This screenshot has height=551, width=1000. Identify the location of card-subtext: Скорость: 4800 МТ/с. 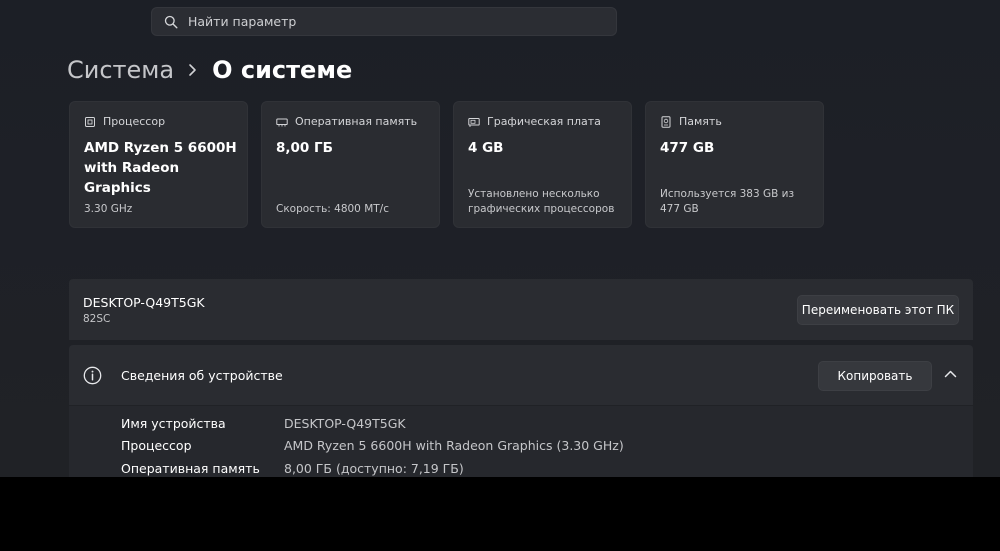
(332, 209).